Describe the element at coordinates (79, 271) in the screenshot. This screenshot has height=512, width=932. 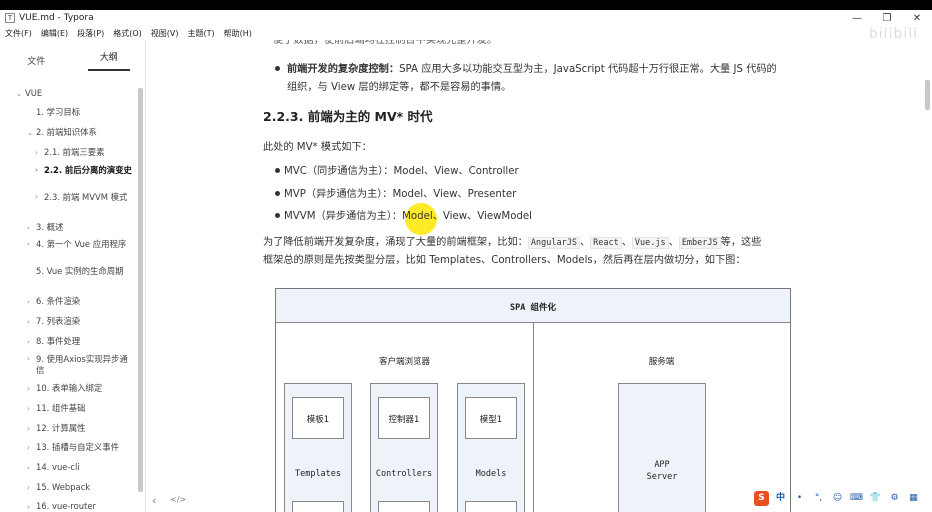
I see `outline-item: 5. Vue 实例的生命周期` at that location.